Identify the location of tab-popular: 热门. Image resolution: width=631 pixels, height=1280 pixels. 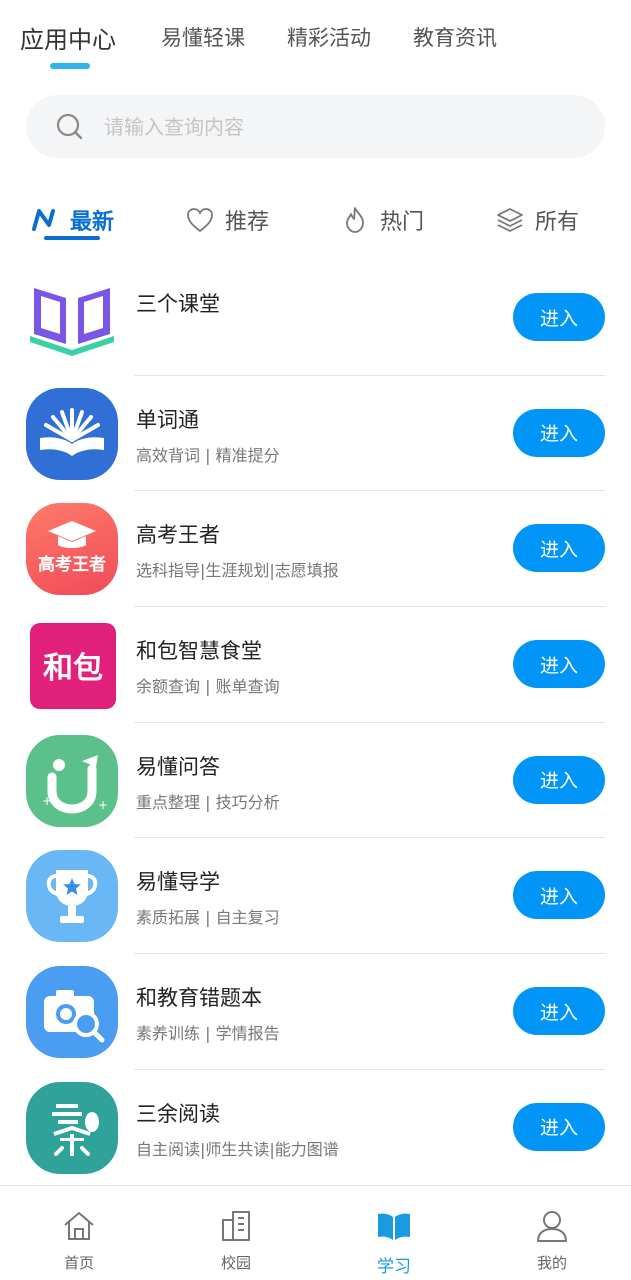
(382, 220).